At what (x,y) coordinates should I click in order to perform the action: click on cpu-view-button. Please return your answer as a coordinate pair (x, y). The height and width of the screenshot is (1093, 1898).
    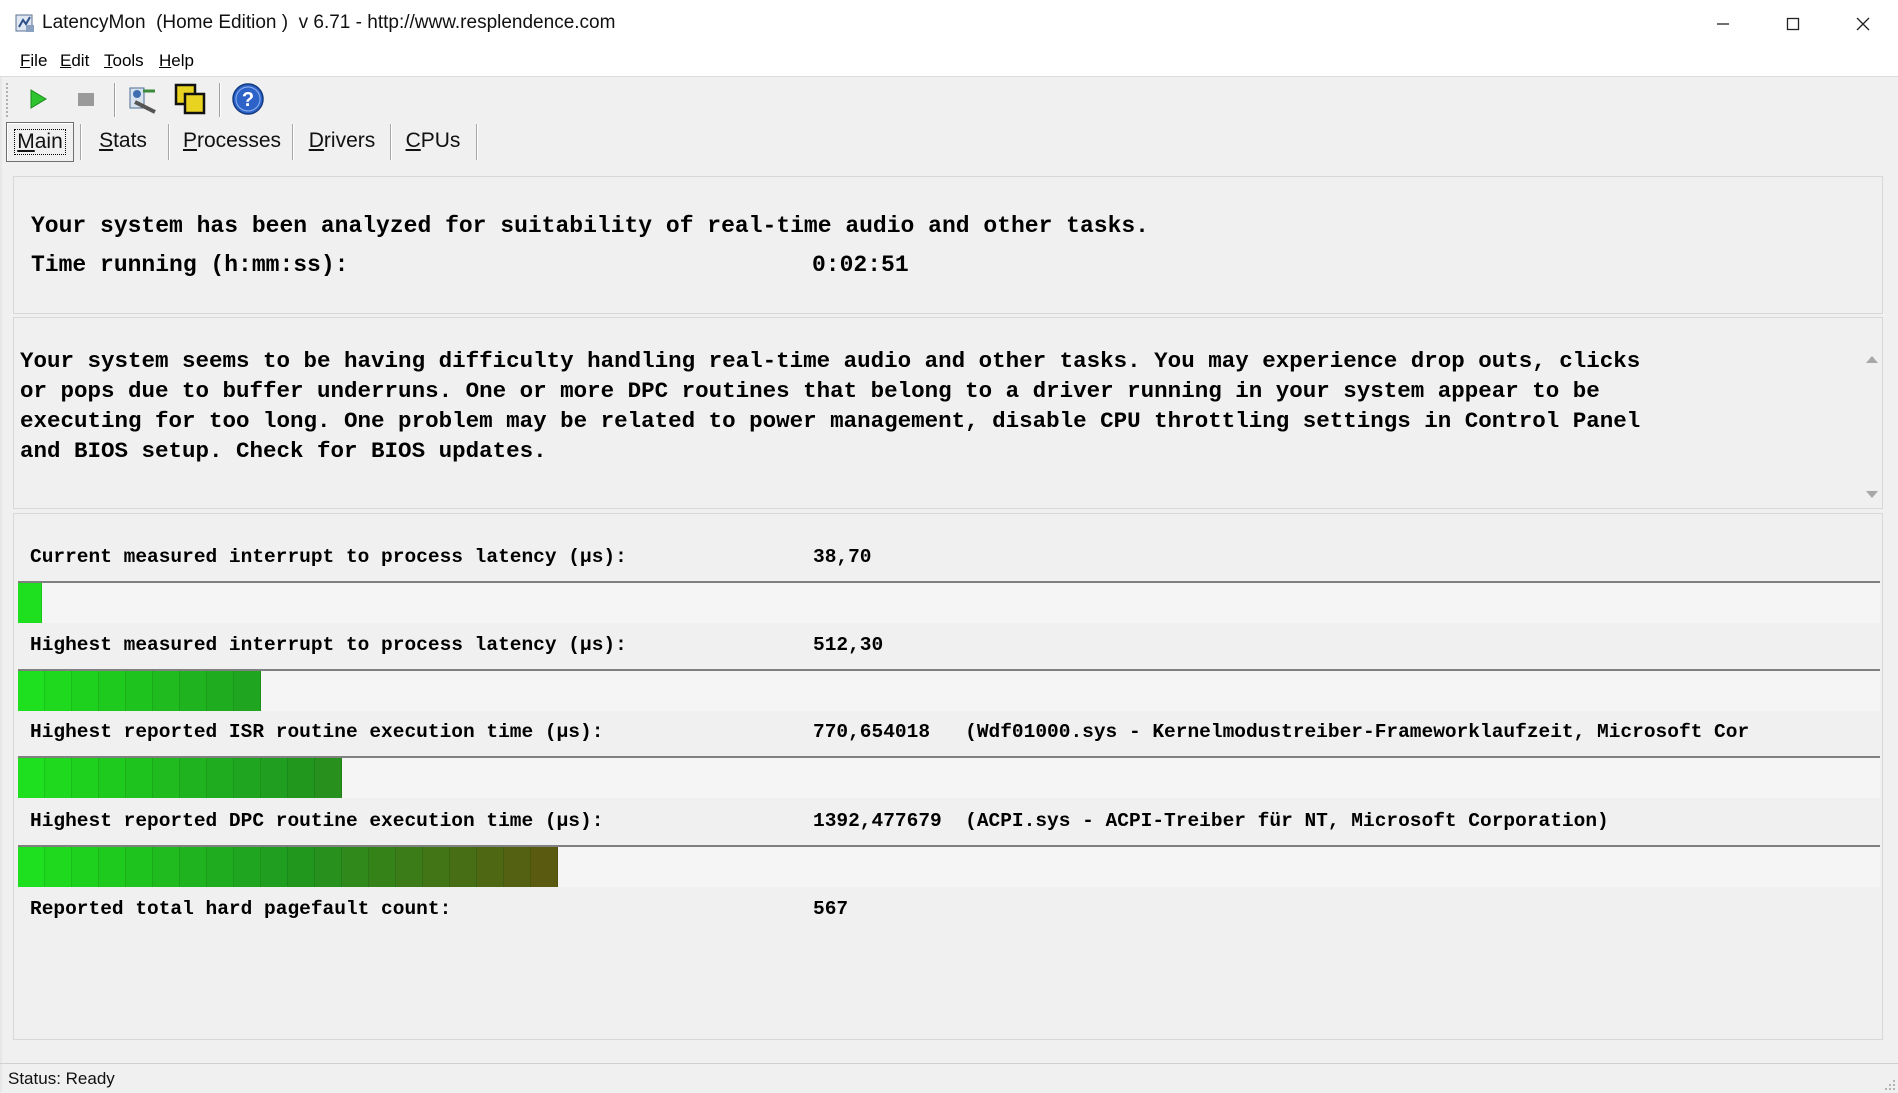
    Looking at the image, I should click on (190, 99).